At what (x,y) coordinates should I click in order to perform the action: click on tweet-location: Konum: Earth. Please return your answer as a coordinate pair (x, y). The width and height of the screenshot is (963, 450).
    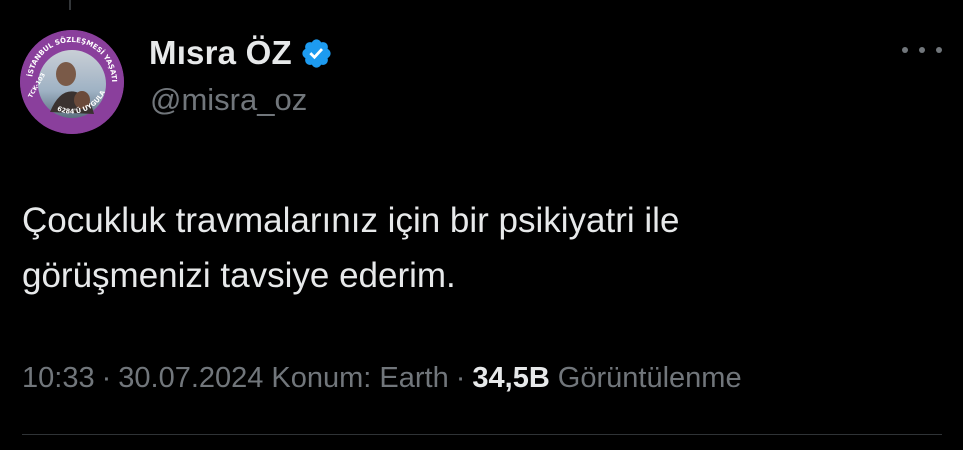
    Looking at the image, I should click on (360, 378).